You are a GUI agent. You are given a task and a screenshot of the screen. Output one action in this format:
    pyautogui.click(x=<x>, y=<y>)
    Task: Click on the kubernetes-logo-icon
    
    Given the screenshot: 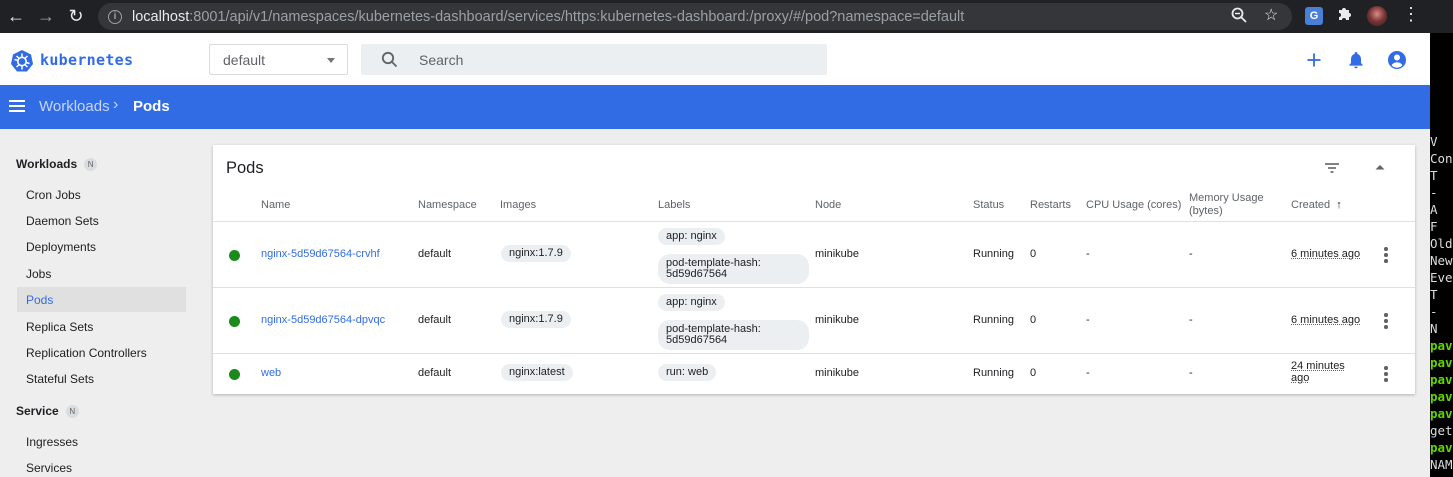 What is the action you would take?
    pyautogui.click(x=22, y=61)
    